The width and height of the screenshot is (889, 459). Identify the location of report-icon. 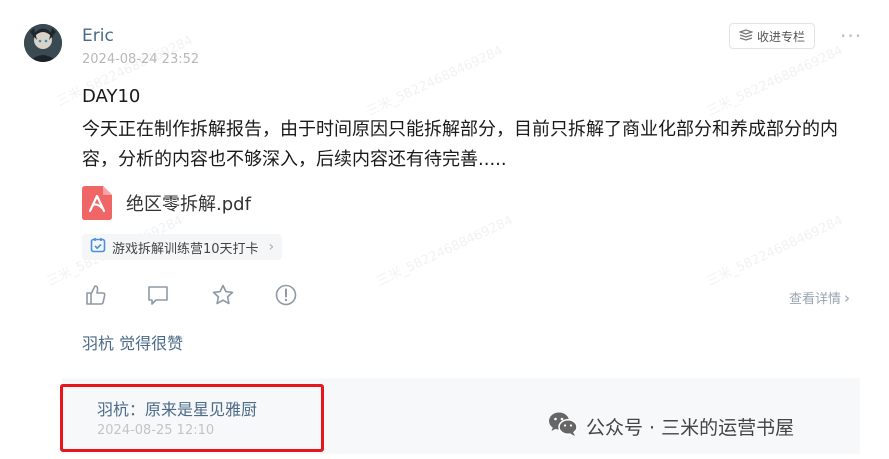
(286, 297).